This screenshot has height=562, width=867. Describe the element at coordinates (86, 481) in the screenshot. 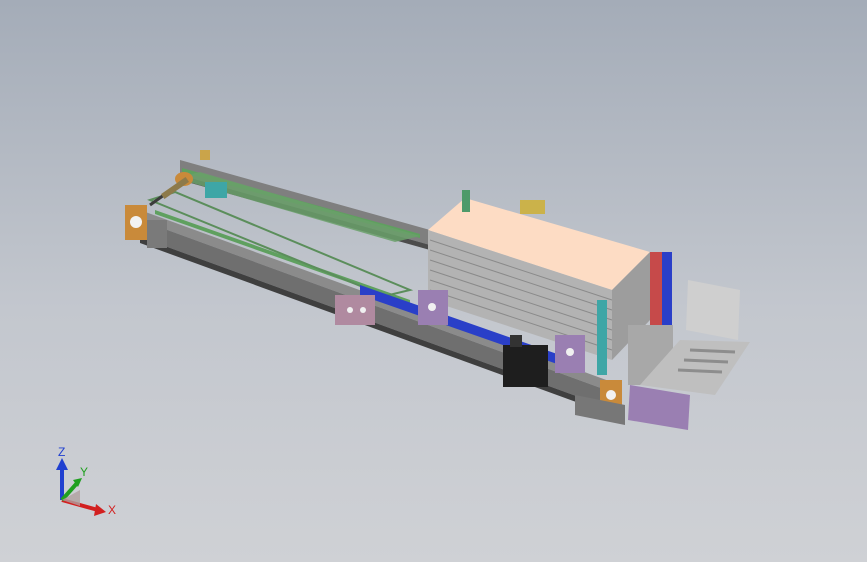

I see `coordinate-triad: Z Y X` at that location.